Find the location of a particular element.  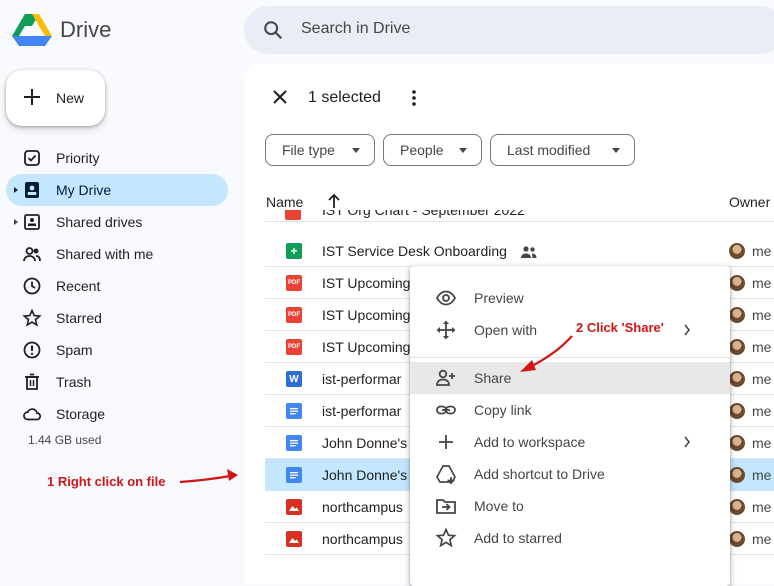

person-add-icon is located at coordinates (445, 377).